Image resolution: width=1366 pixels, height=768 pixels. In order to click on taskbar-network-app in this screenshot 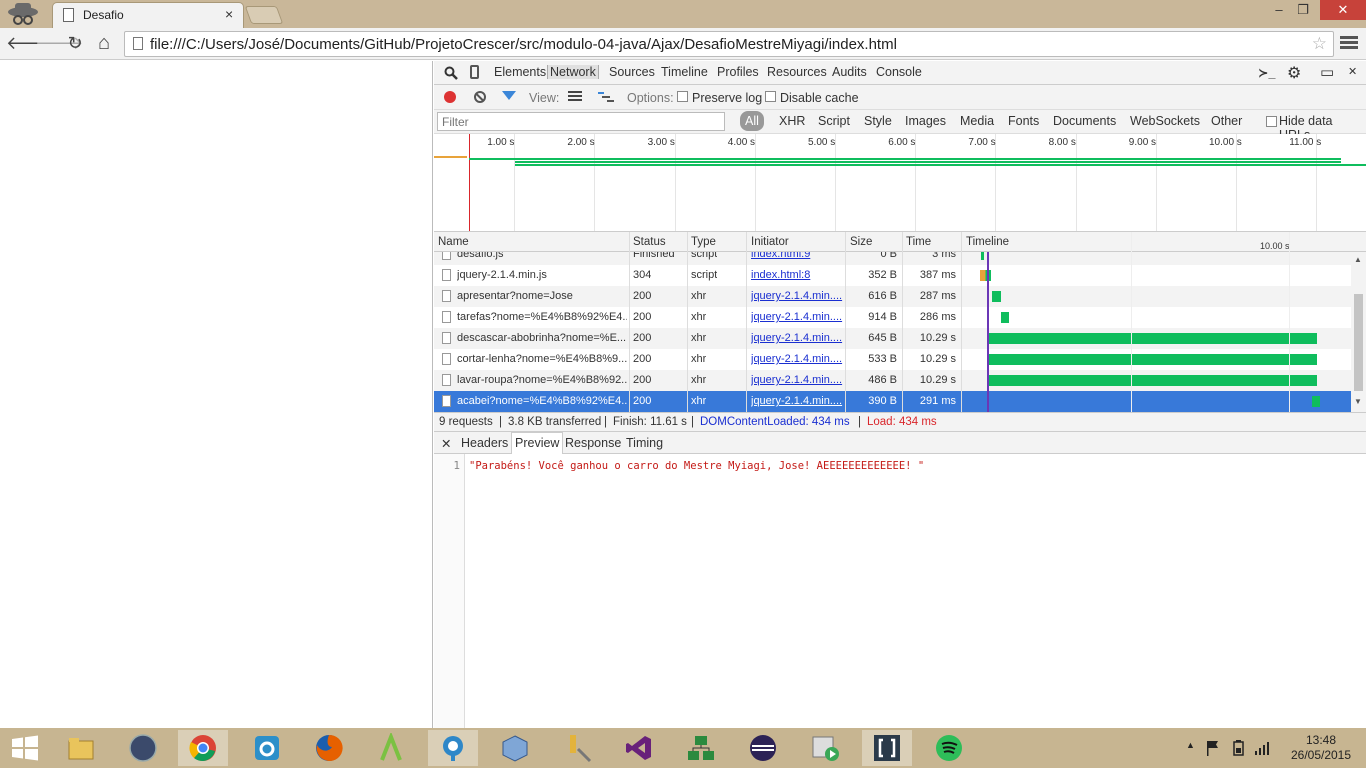, I will do `click(701, 748)`.